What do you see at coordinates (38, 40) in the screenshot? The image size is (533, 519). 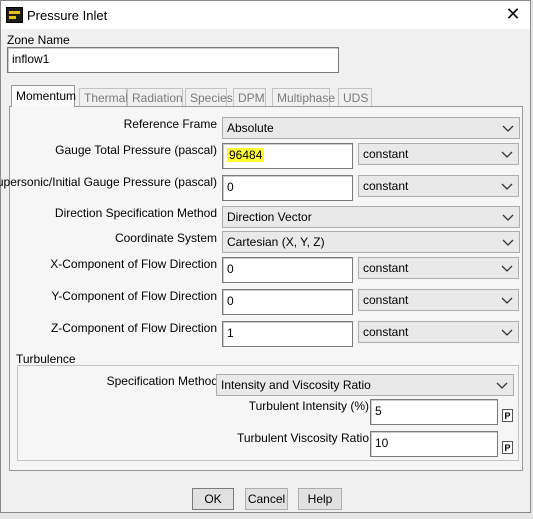 I see `zone-name-label: Zone Name` at bounding box center [38, 40].